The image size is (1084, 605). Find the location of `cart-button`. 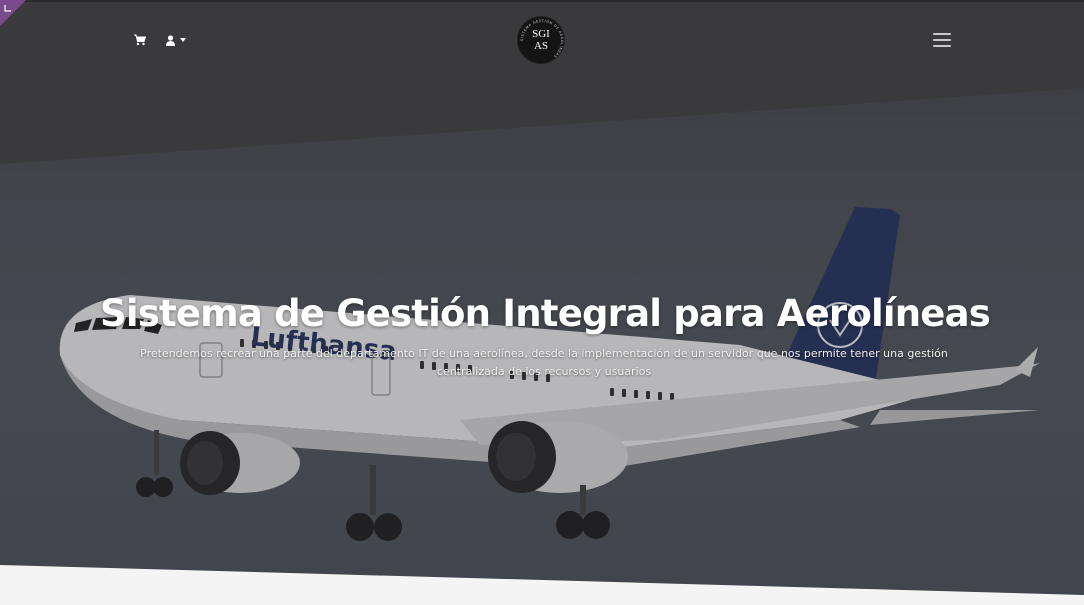

cart-button is located at coordinates (140, 40).